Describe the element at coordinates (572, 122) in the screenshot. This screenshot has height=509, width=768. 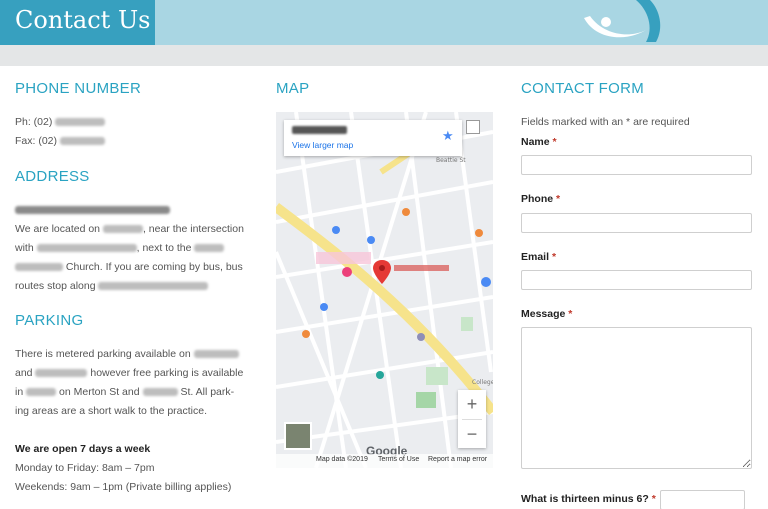
I see `text: Fields marked with an` at that location.